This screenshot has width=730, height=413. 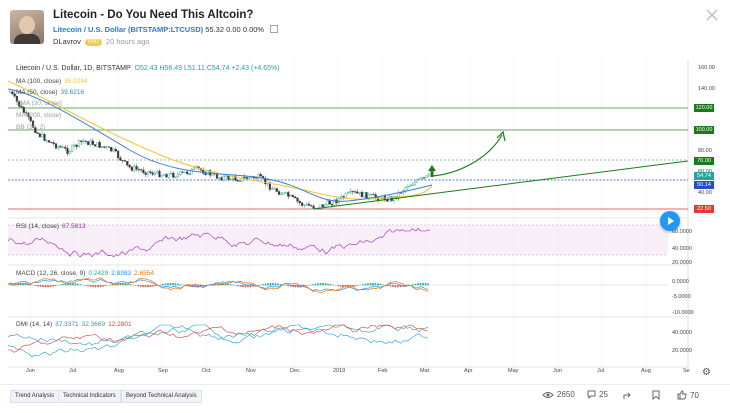 What do you see at coordinates (424, 371) in the screenshot?
I see `time-axis-label: Mar` at bounding box center [424, 371].